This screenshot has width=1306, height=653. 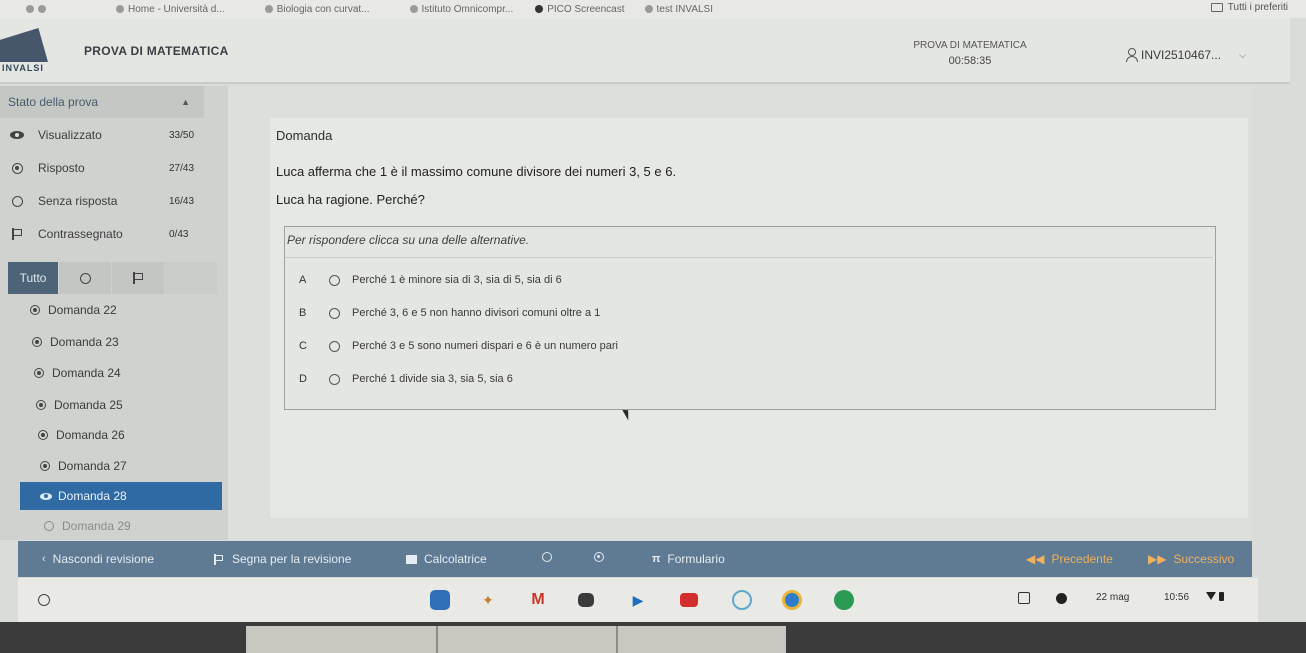 I want to click on question-item-24: Domanda 24, so click(x=129, y=373).